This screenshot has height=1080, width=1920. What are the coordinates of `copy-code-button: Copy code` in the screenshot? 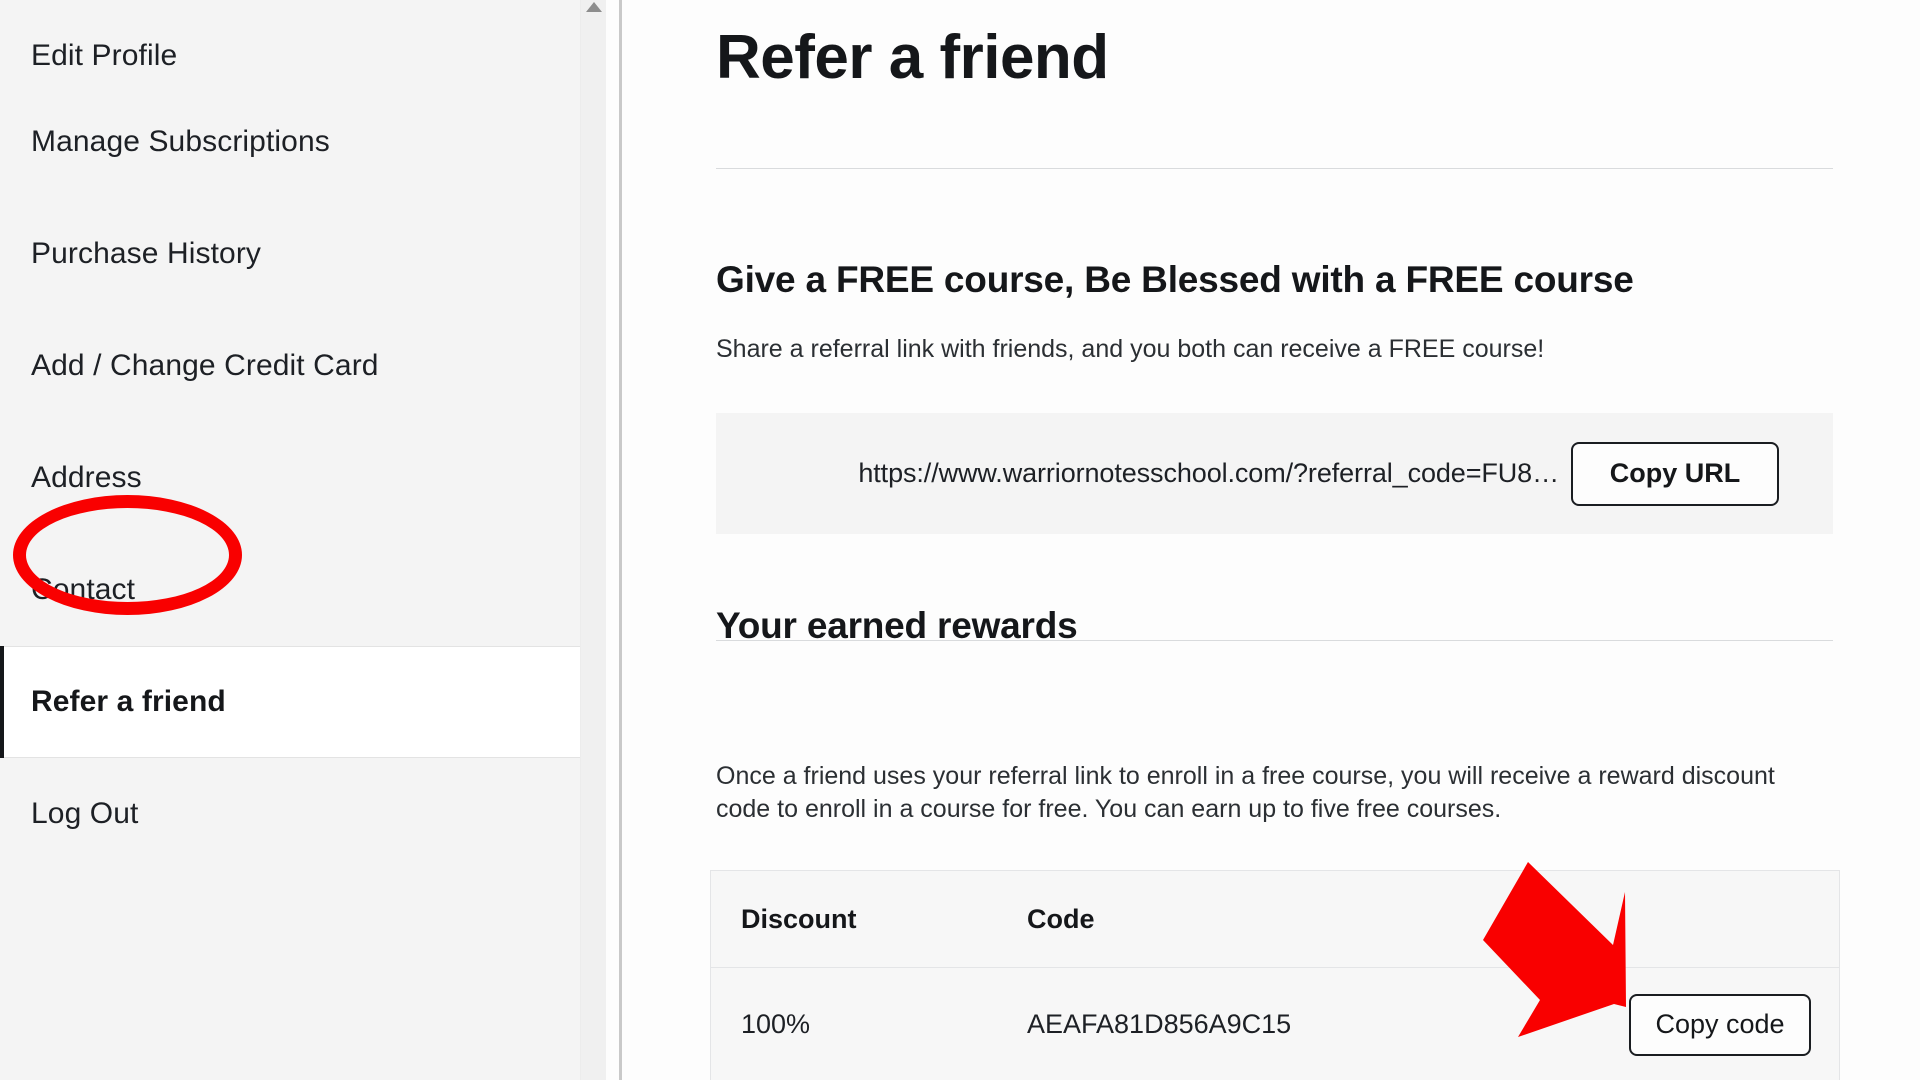 It's located at (1720, 1024).